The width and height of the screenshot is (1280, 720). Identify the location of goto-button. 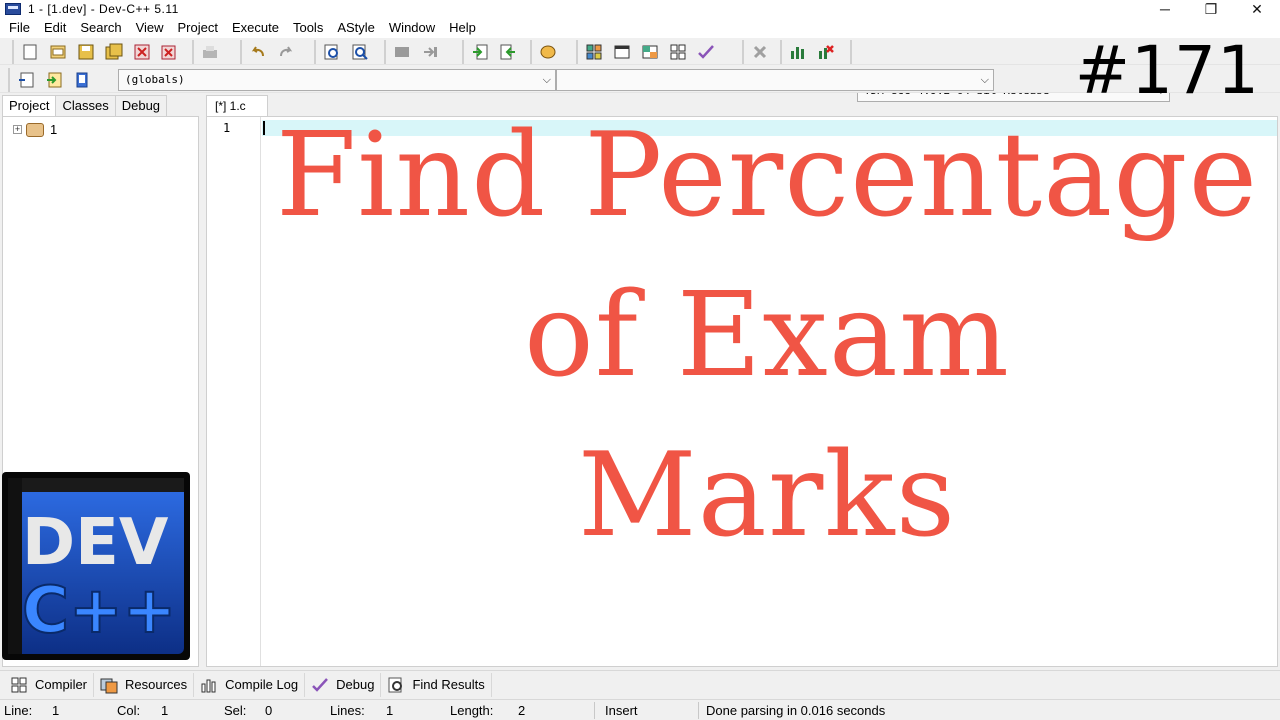
(402, 52).